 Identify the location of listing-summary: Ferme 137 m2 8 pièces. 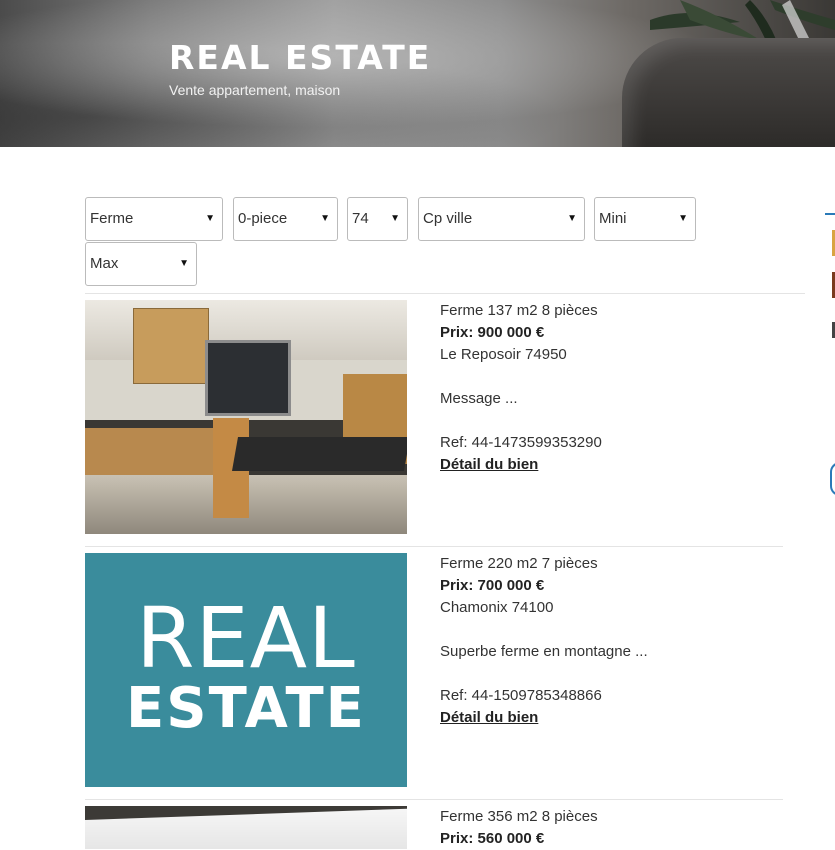
(519, 310).